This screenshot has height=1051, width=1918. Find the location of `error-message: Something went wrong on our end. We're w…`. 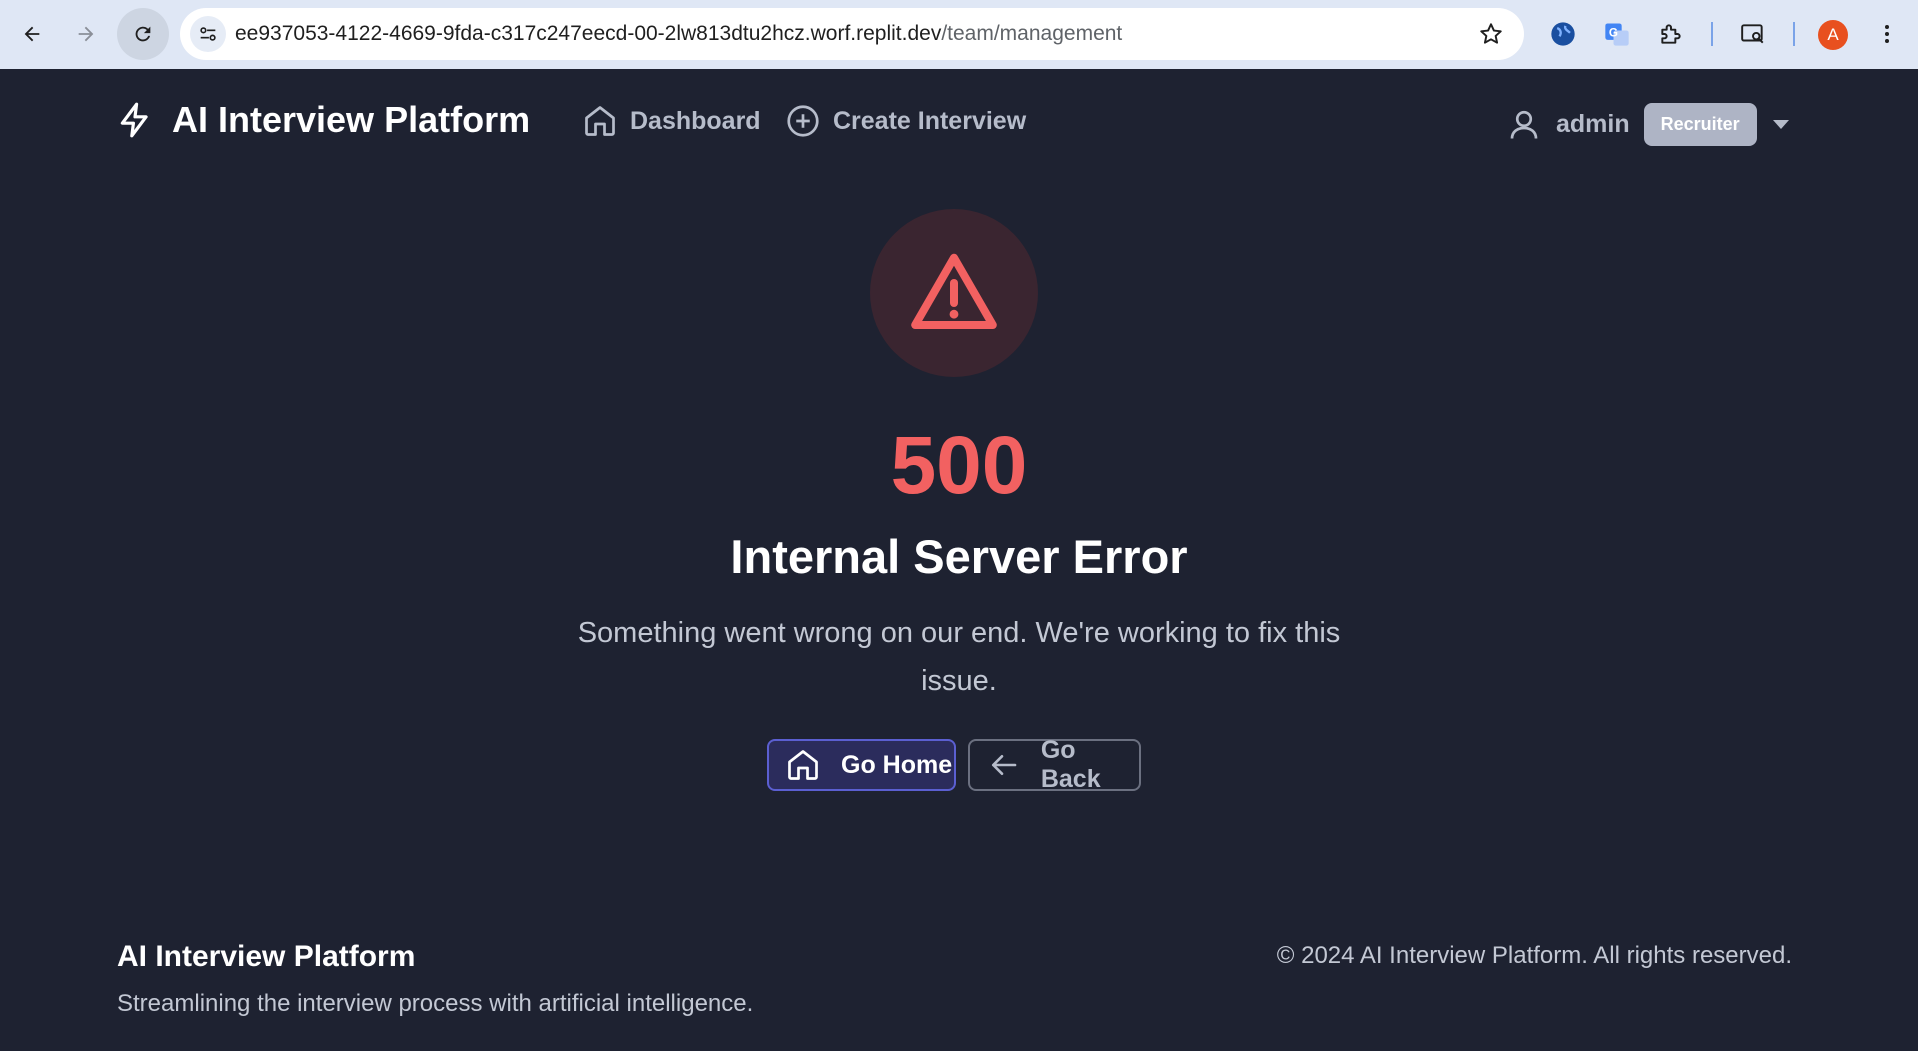

error-message: Something went wrong on our end. We're w… is located at coordinates (959, 657).